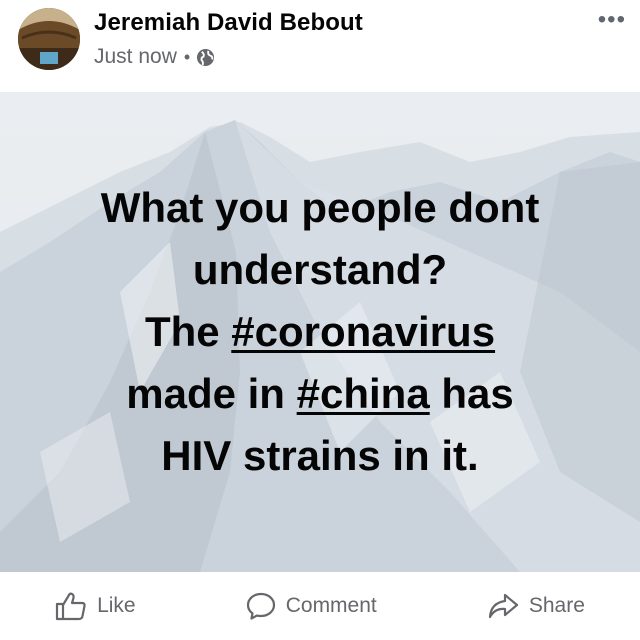 Image resolution: width=640 pixels, height=640 pixels. I want to click on avatar, so click(49, 39).